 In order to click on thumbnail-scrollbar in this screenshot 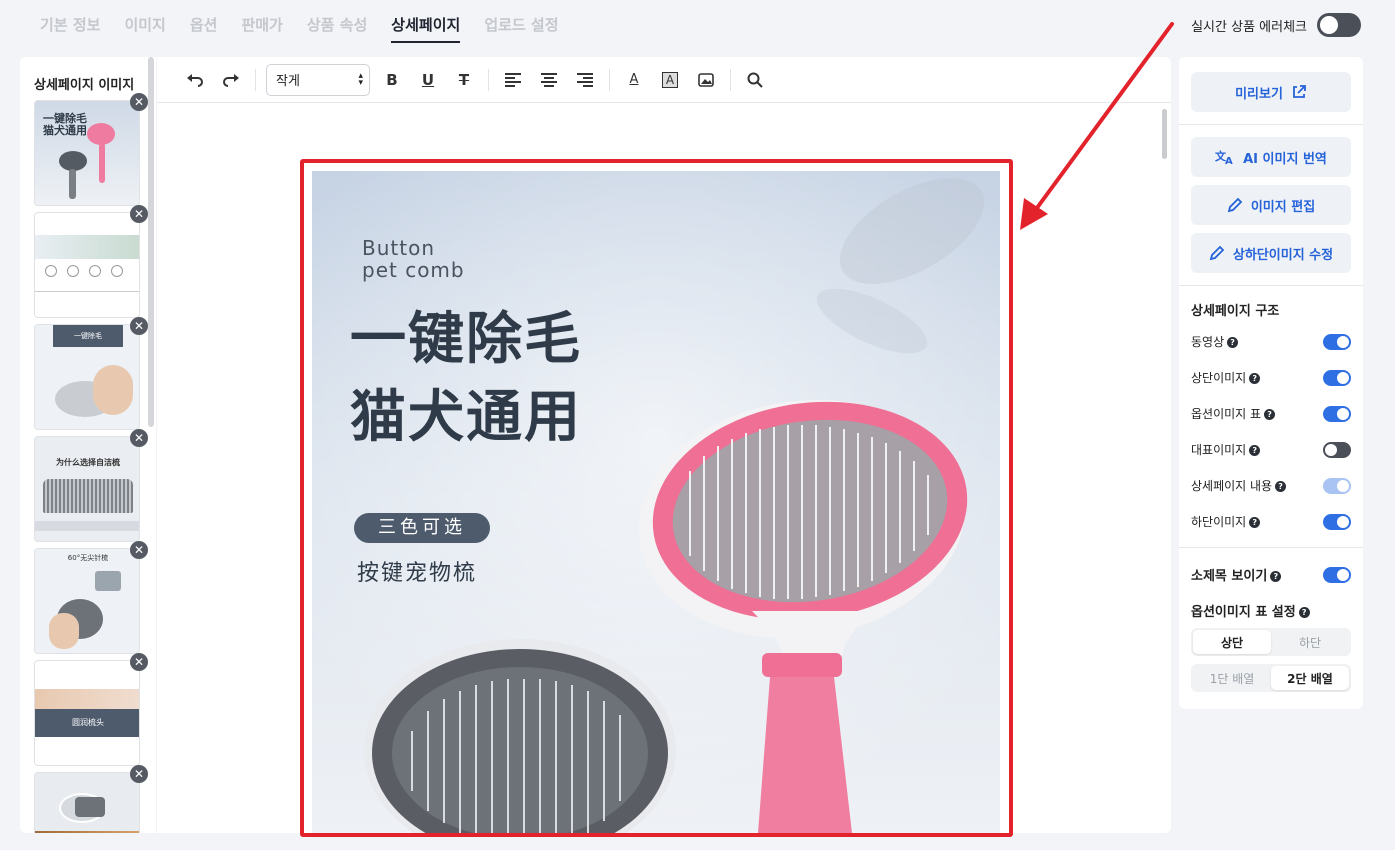, I will do `click(151, 242)`.